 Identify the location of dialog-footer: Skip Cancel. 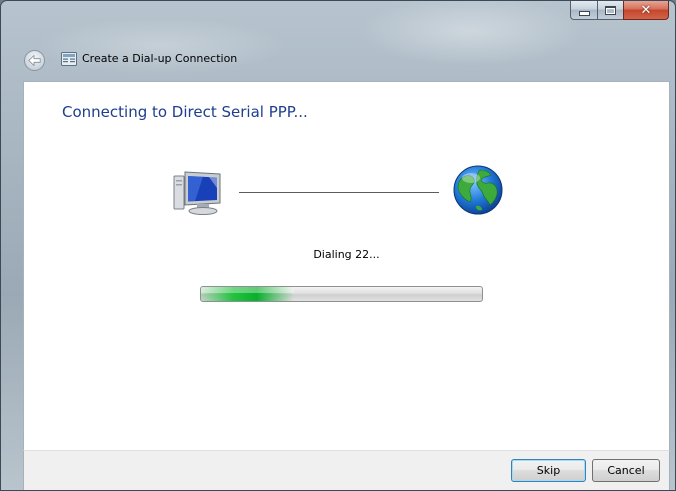
(346, 470).